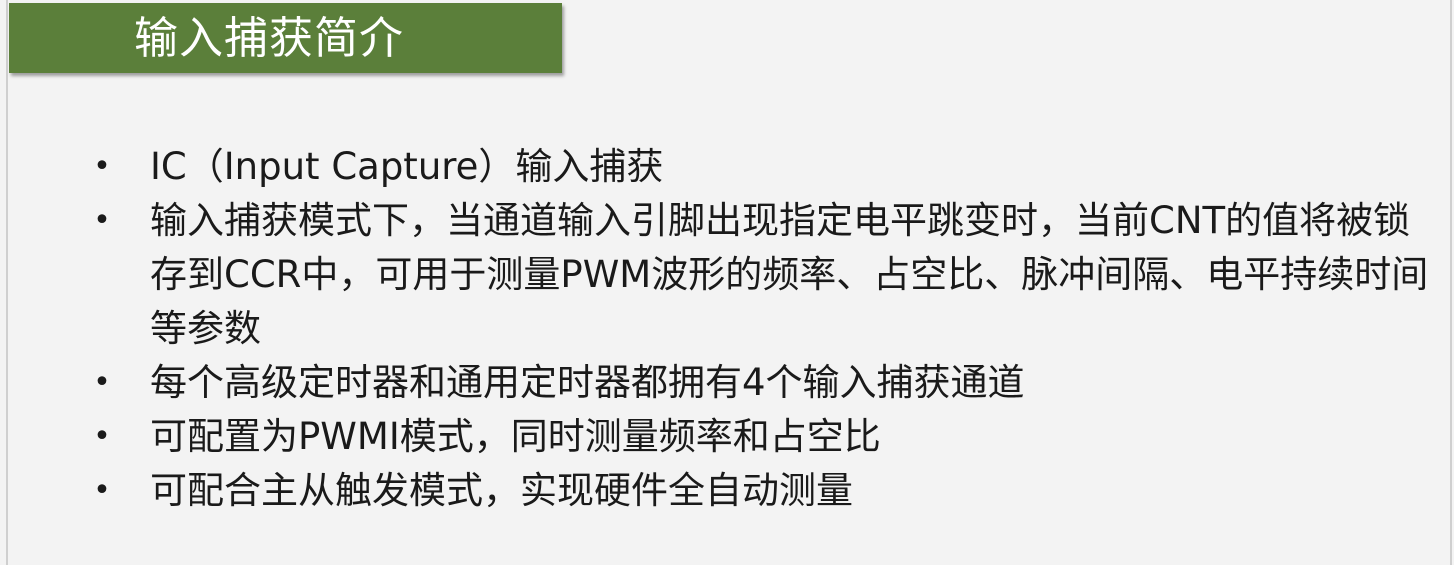  I want to click on slide-right-border, so click(1451, 282).